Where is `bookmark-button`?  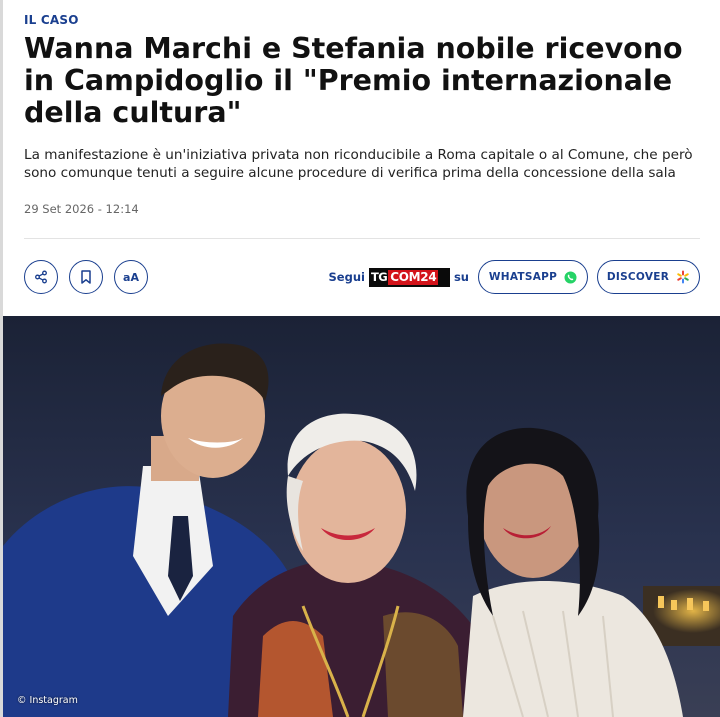 bookmark-button is located at coordinates (86, 277).